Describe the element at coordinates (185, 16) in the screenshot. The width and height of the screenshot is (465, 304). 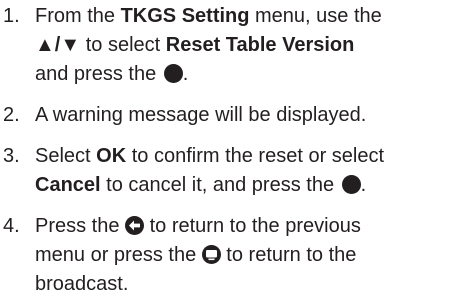
I see `menu-name: TKGS Setting` at that location.